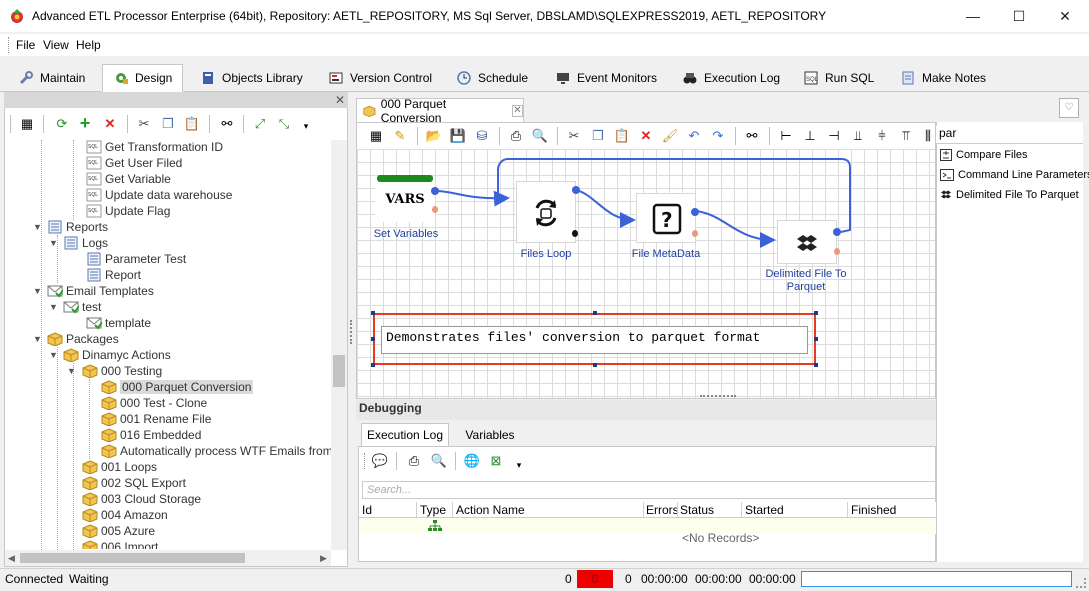 The width and height of the screenshot is (1089, 591). I want to click on tree-item: 000 Testing, so click(122, 371).